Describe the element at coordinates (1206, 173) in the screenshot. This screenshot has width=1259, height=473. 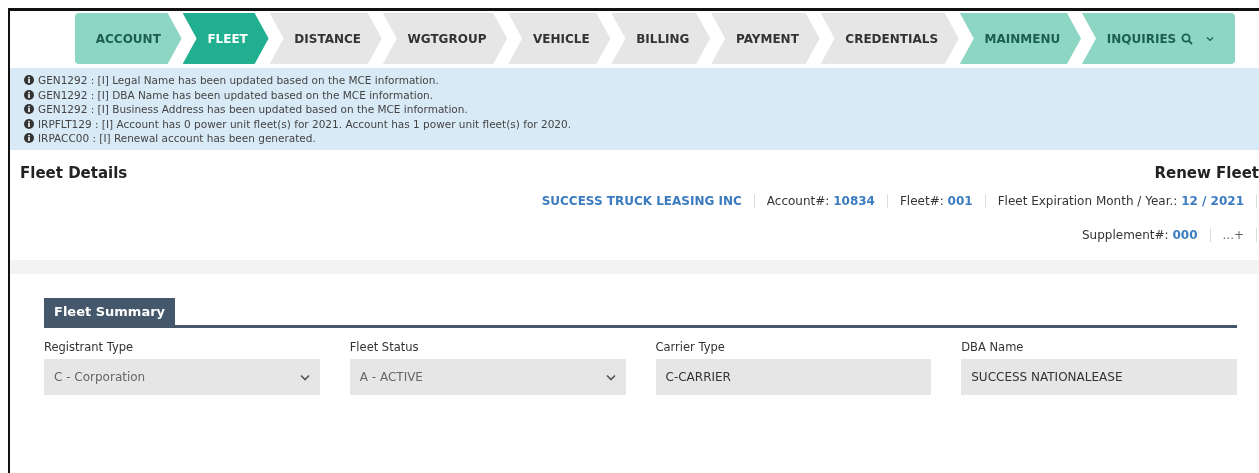
I see `page-action-title: Renew Fleet` at that location.